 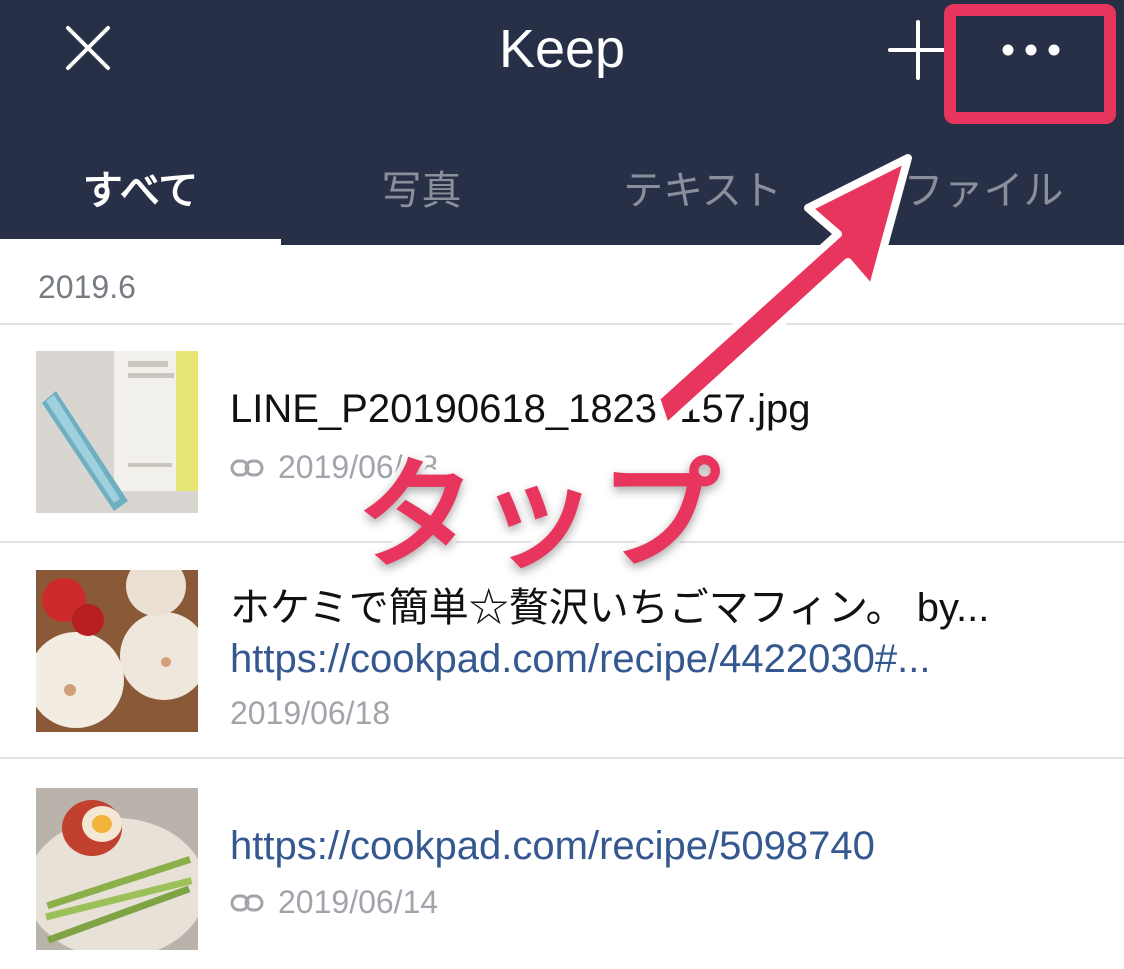 I want to click on close-button, so click(x=88, y=50).